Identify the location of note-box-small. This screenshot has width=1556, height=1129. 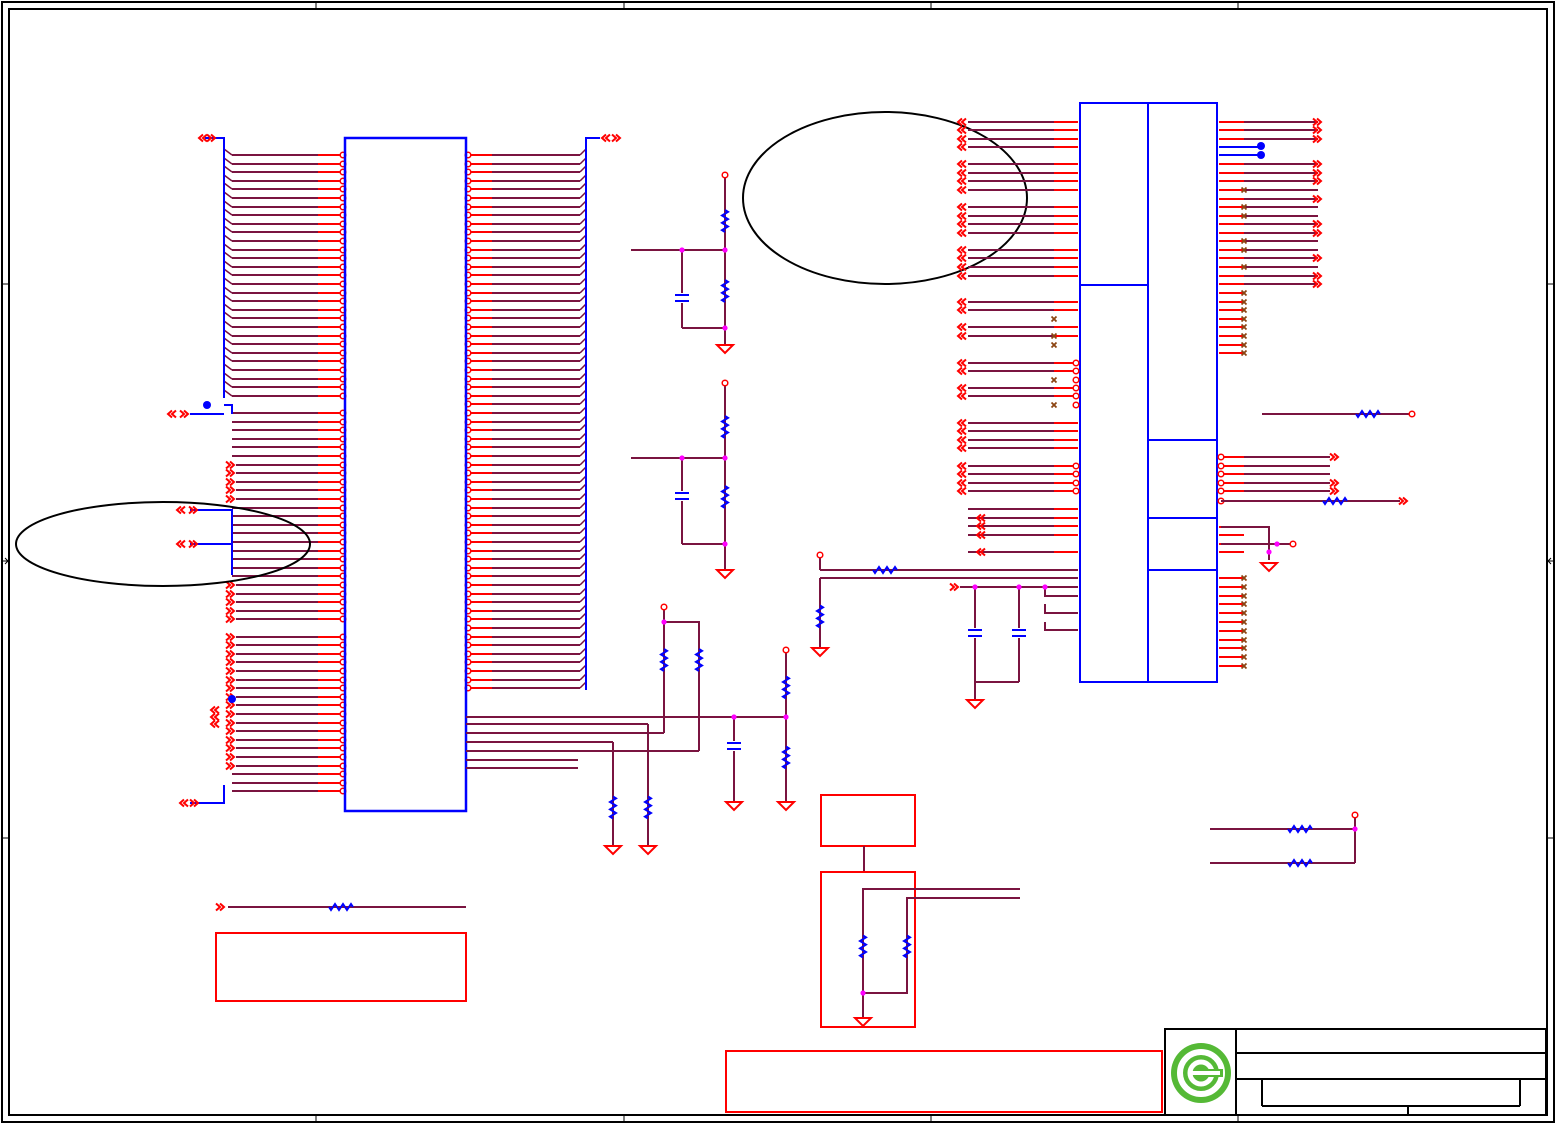
(868, 820).